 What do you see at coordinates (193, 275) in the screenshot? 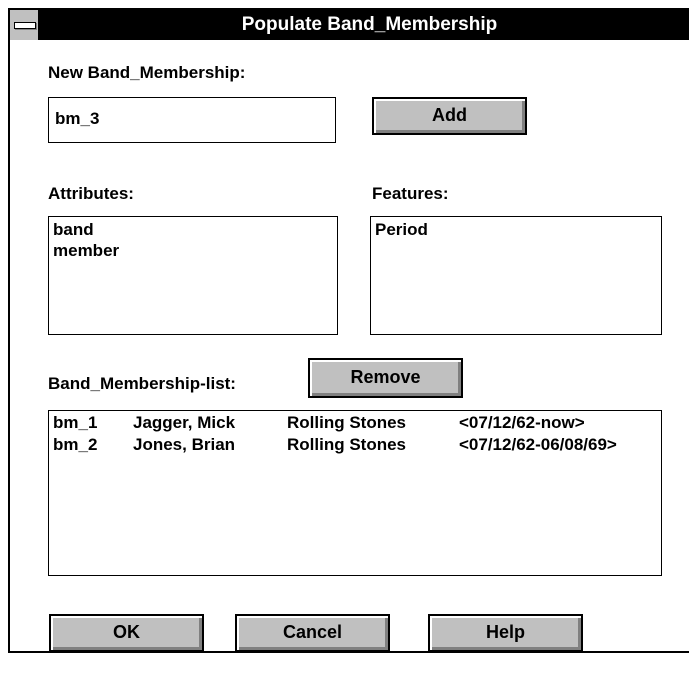
I see `attributes-listbox: band member` at bounding box center [193, 275].